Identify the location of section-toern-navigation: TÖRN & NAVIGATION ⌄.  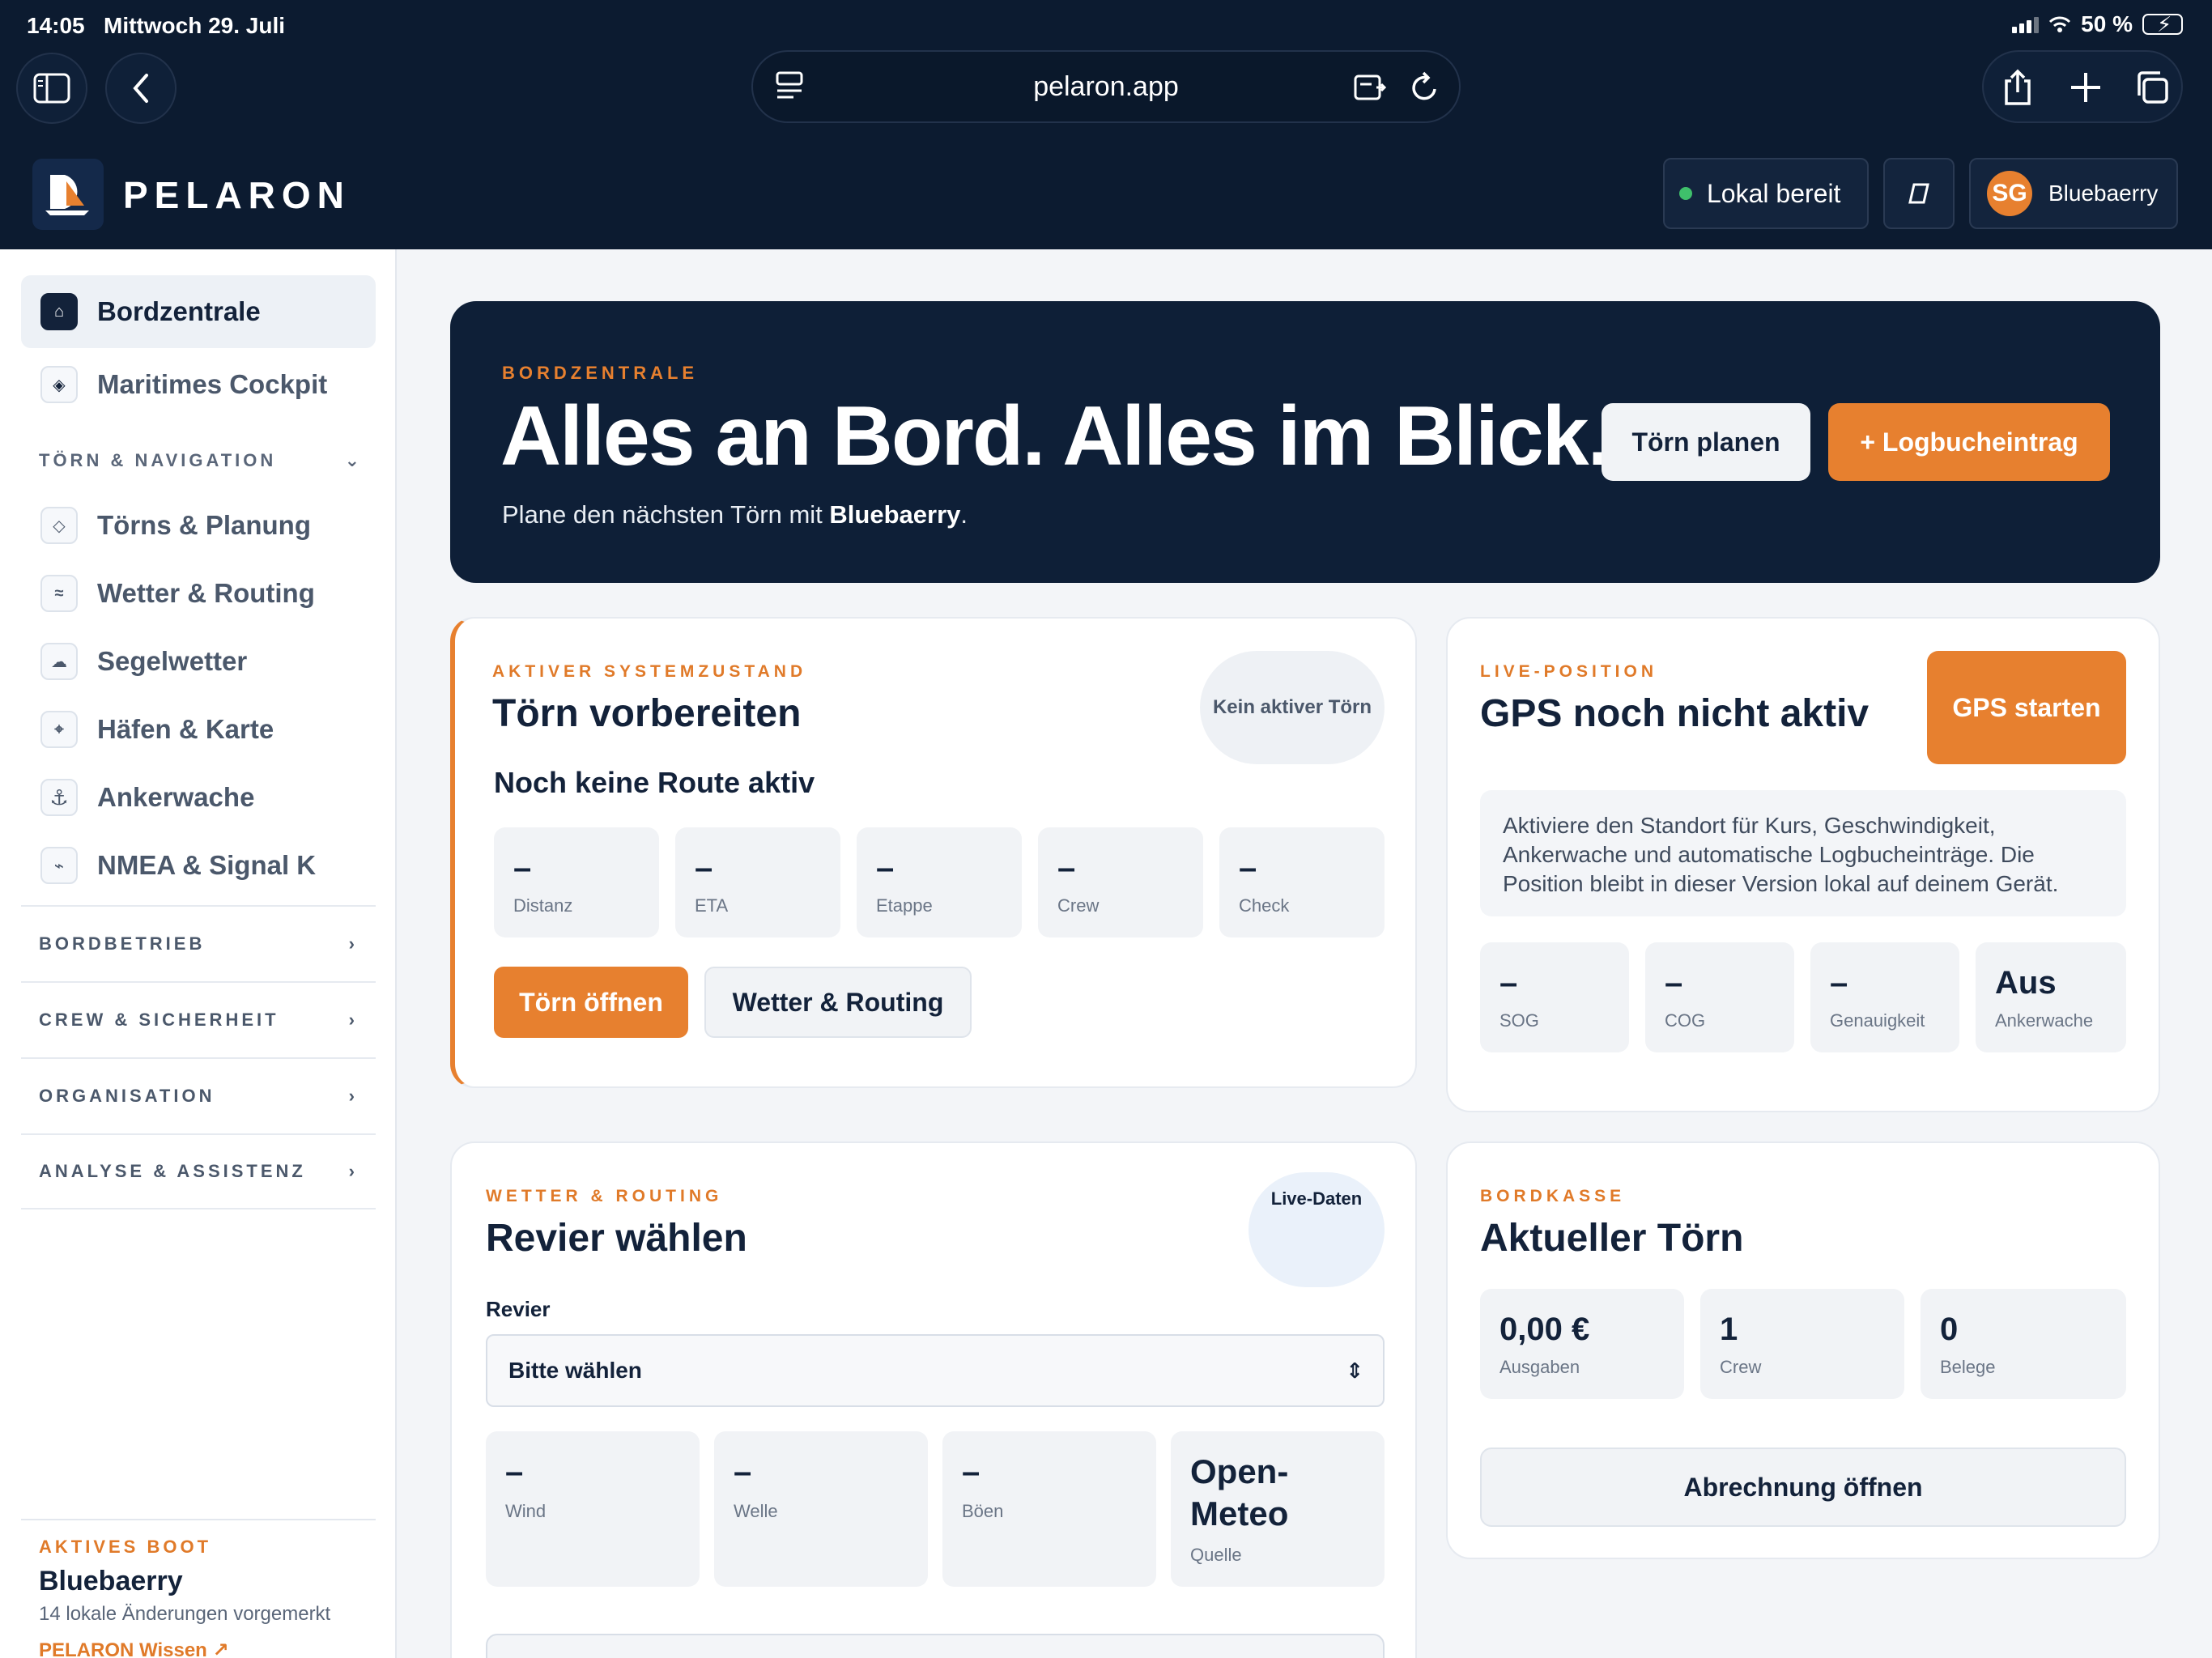
(201, 460).